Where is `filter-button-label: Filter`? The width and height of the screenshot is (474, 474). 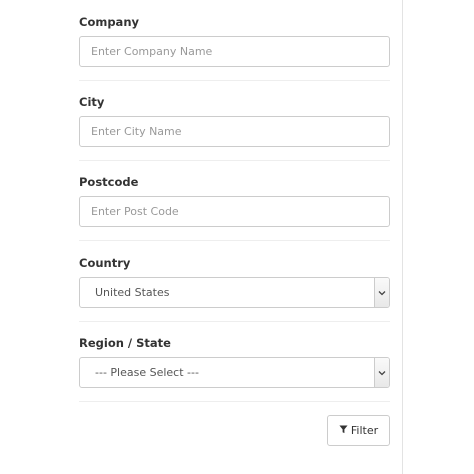 filter-button-label: Filter is located at coordinates (364, 430).